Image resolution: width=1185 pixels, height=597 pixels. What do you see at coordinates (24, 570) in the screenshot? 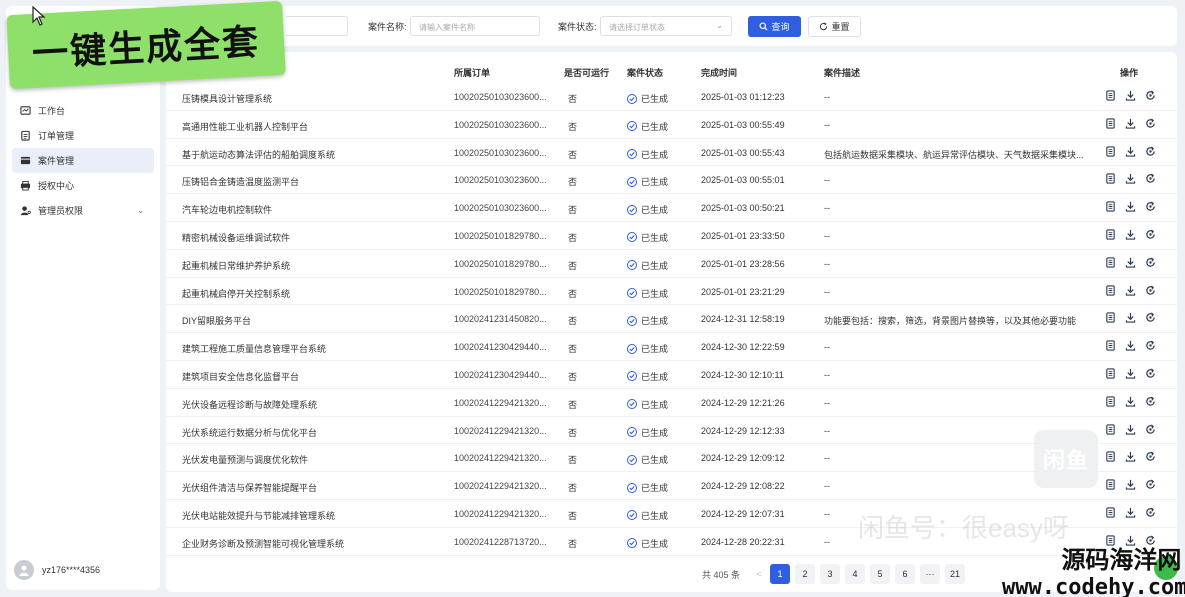
I see `avatar` at bounding box center [24, 570].